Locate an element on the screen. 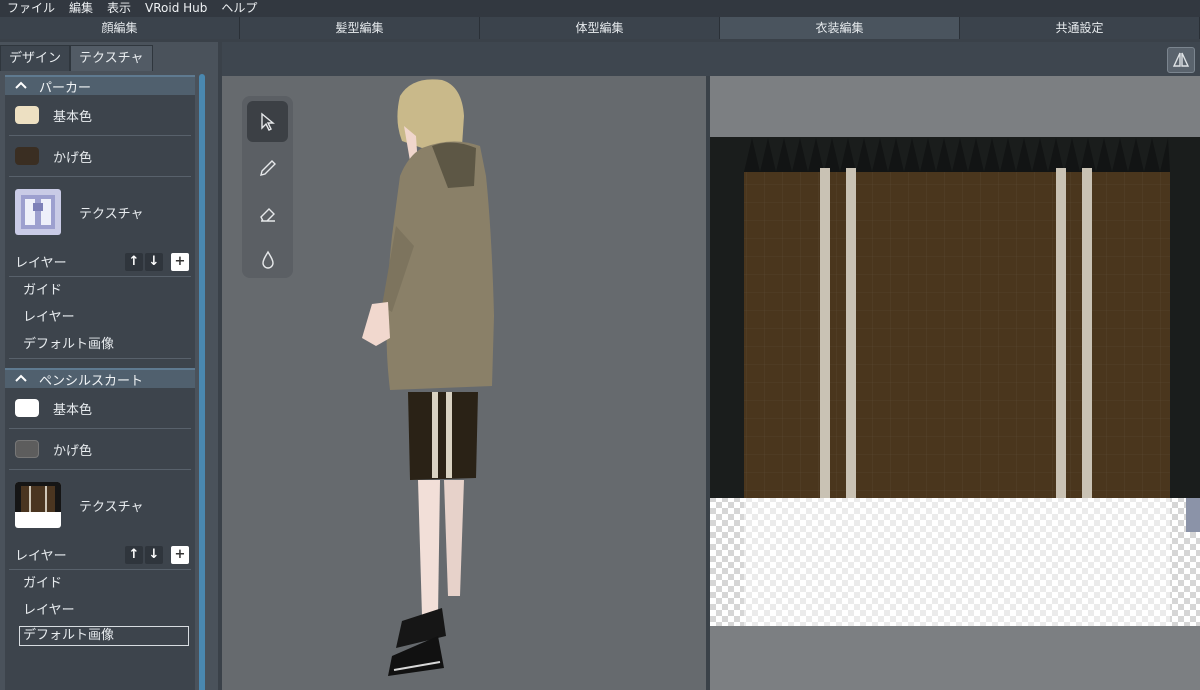 Image resolution: width=1200 pixels, height=690 pixels. menu-bar: ファイル 編集 表示 VRoid Hub ヘルプ is located at coordinates (600, 8).